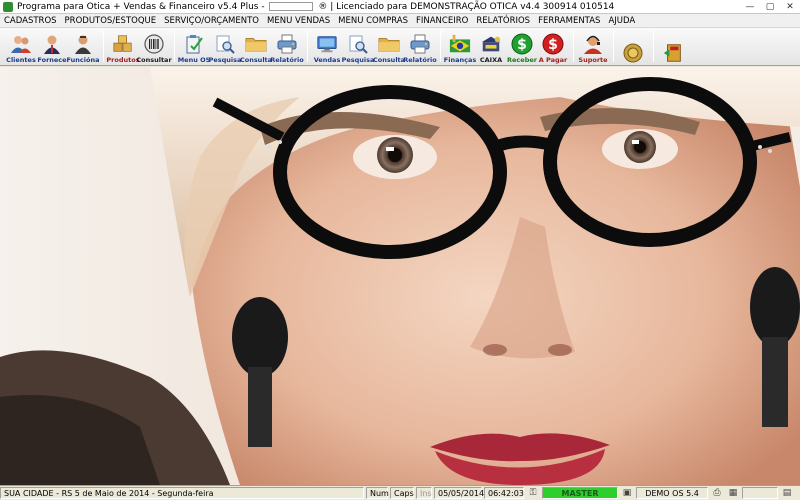  Describe the element at coordinates (633, 53) in the screenshot. I see `coins-icon` at that location.